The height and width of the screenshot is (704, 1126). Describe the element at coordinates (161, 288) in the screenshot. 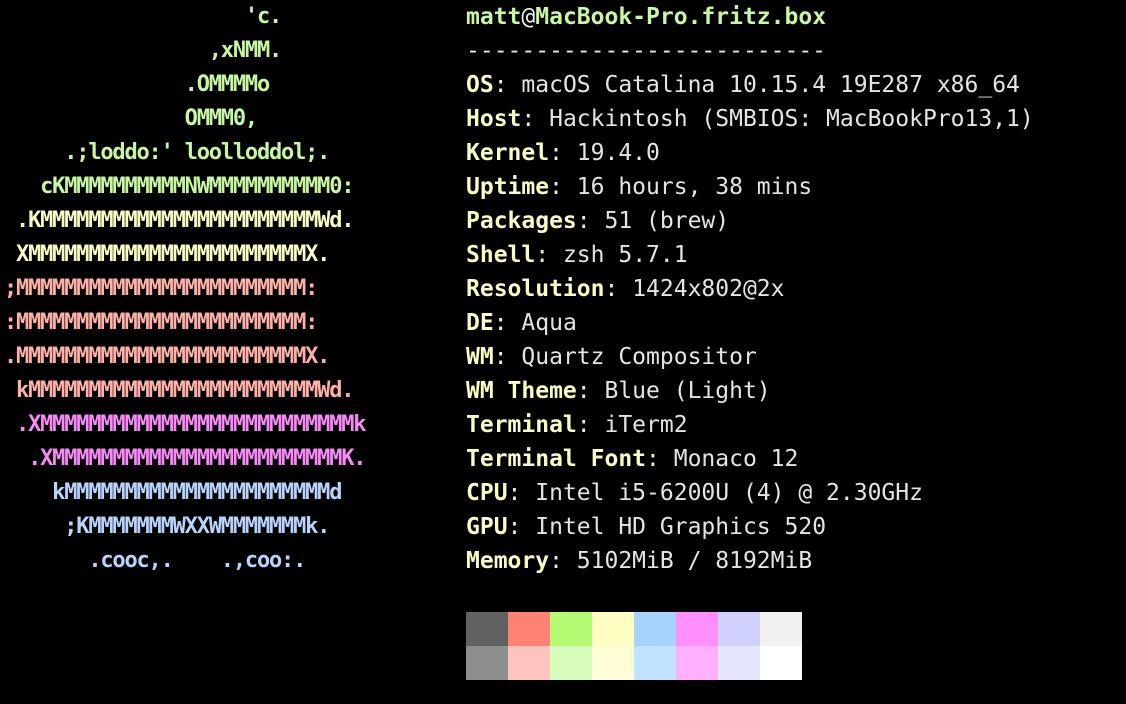

I see `logo-line: ;MMMMMMMMMMMMMMMMMMMMMMMM:` at that location.